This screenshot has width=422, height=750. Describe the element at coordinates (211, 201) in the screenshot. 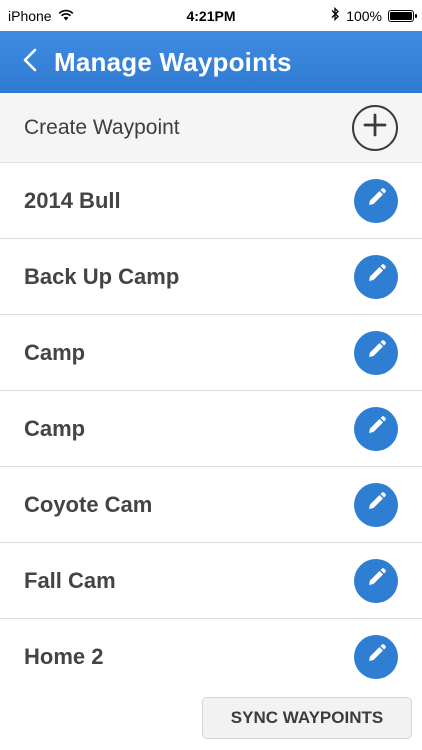

I see `waypoint-list-item: 2014 Bull` at that location.